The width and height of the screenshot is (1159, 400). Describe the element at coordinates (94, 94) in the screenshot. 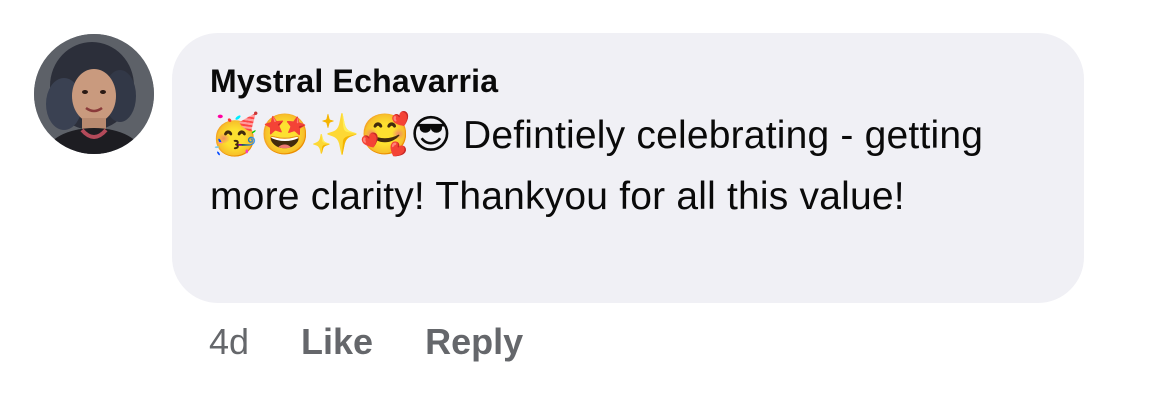

I see `avatar` at that location.